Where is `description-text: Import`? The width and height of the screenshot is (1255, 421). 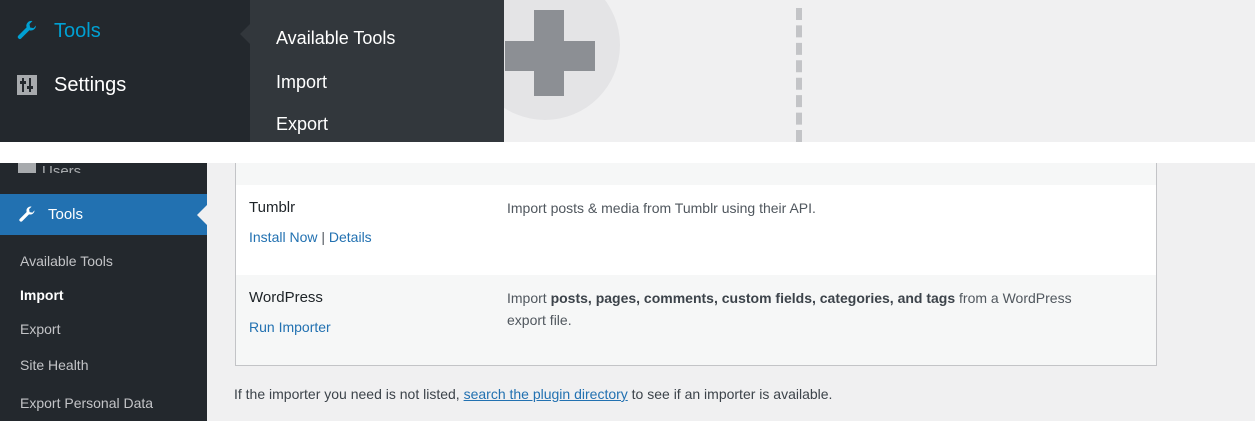
description-text: Import is located at coordinates (529, 298).